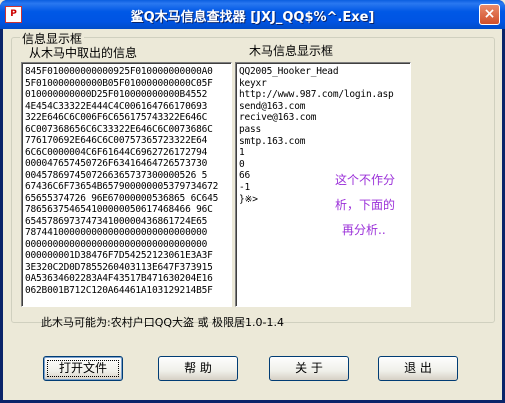 This screenshot has width=505, height=403. I want to click on hex-line: 062B001B712C120A64461A103129214B5F, so click(119, 290).